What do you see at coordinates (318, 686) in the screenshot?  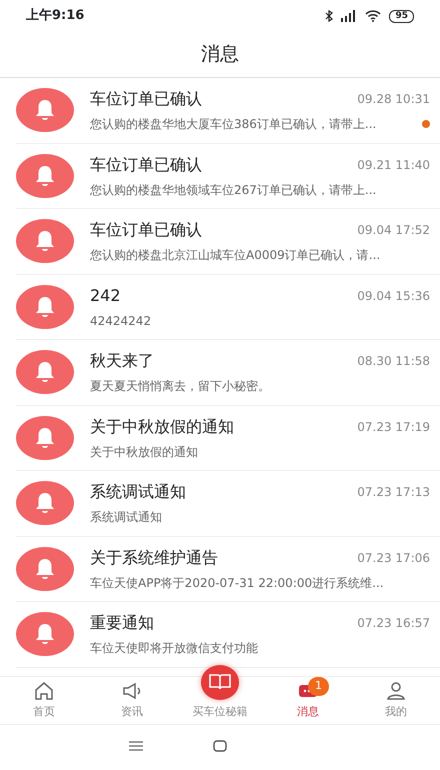 I see `unread-count-badge: 1` at bounding box center [318, 686].